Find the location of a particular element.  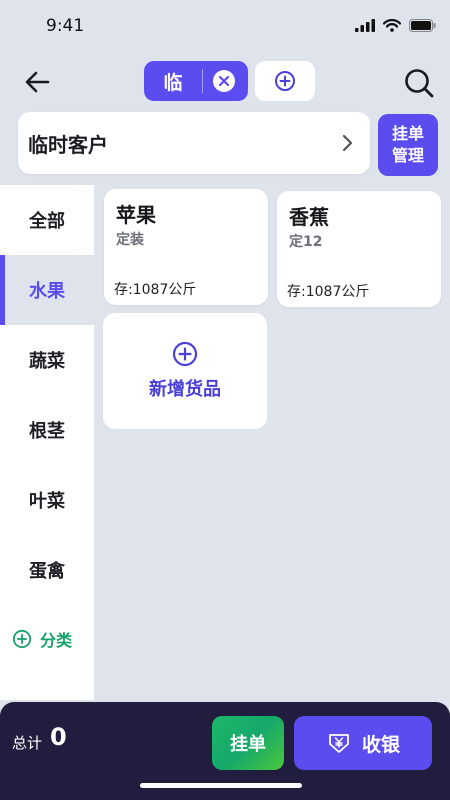

sidebar-item-fruit: 水果 is located at coordinates (47, 290).